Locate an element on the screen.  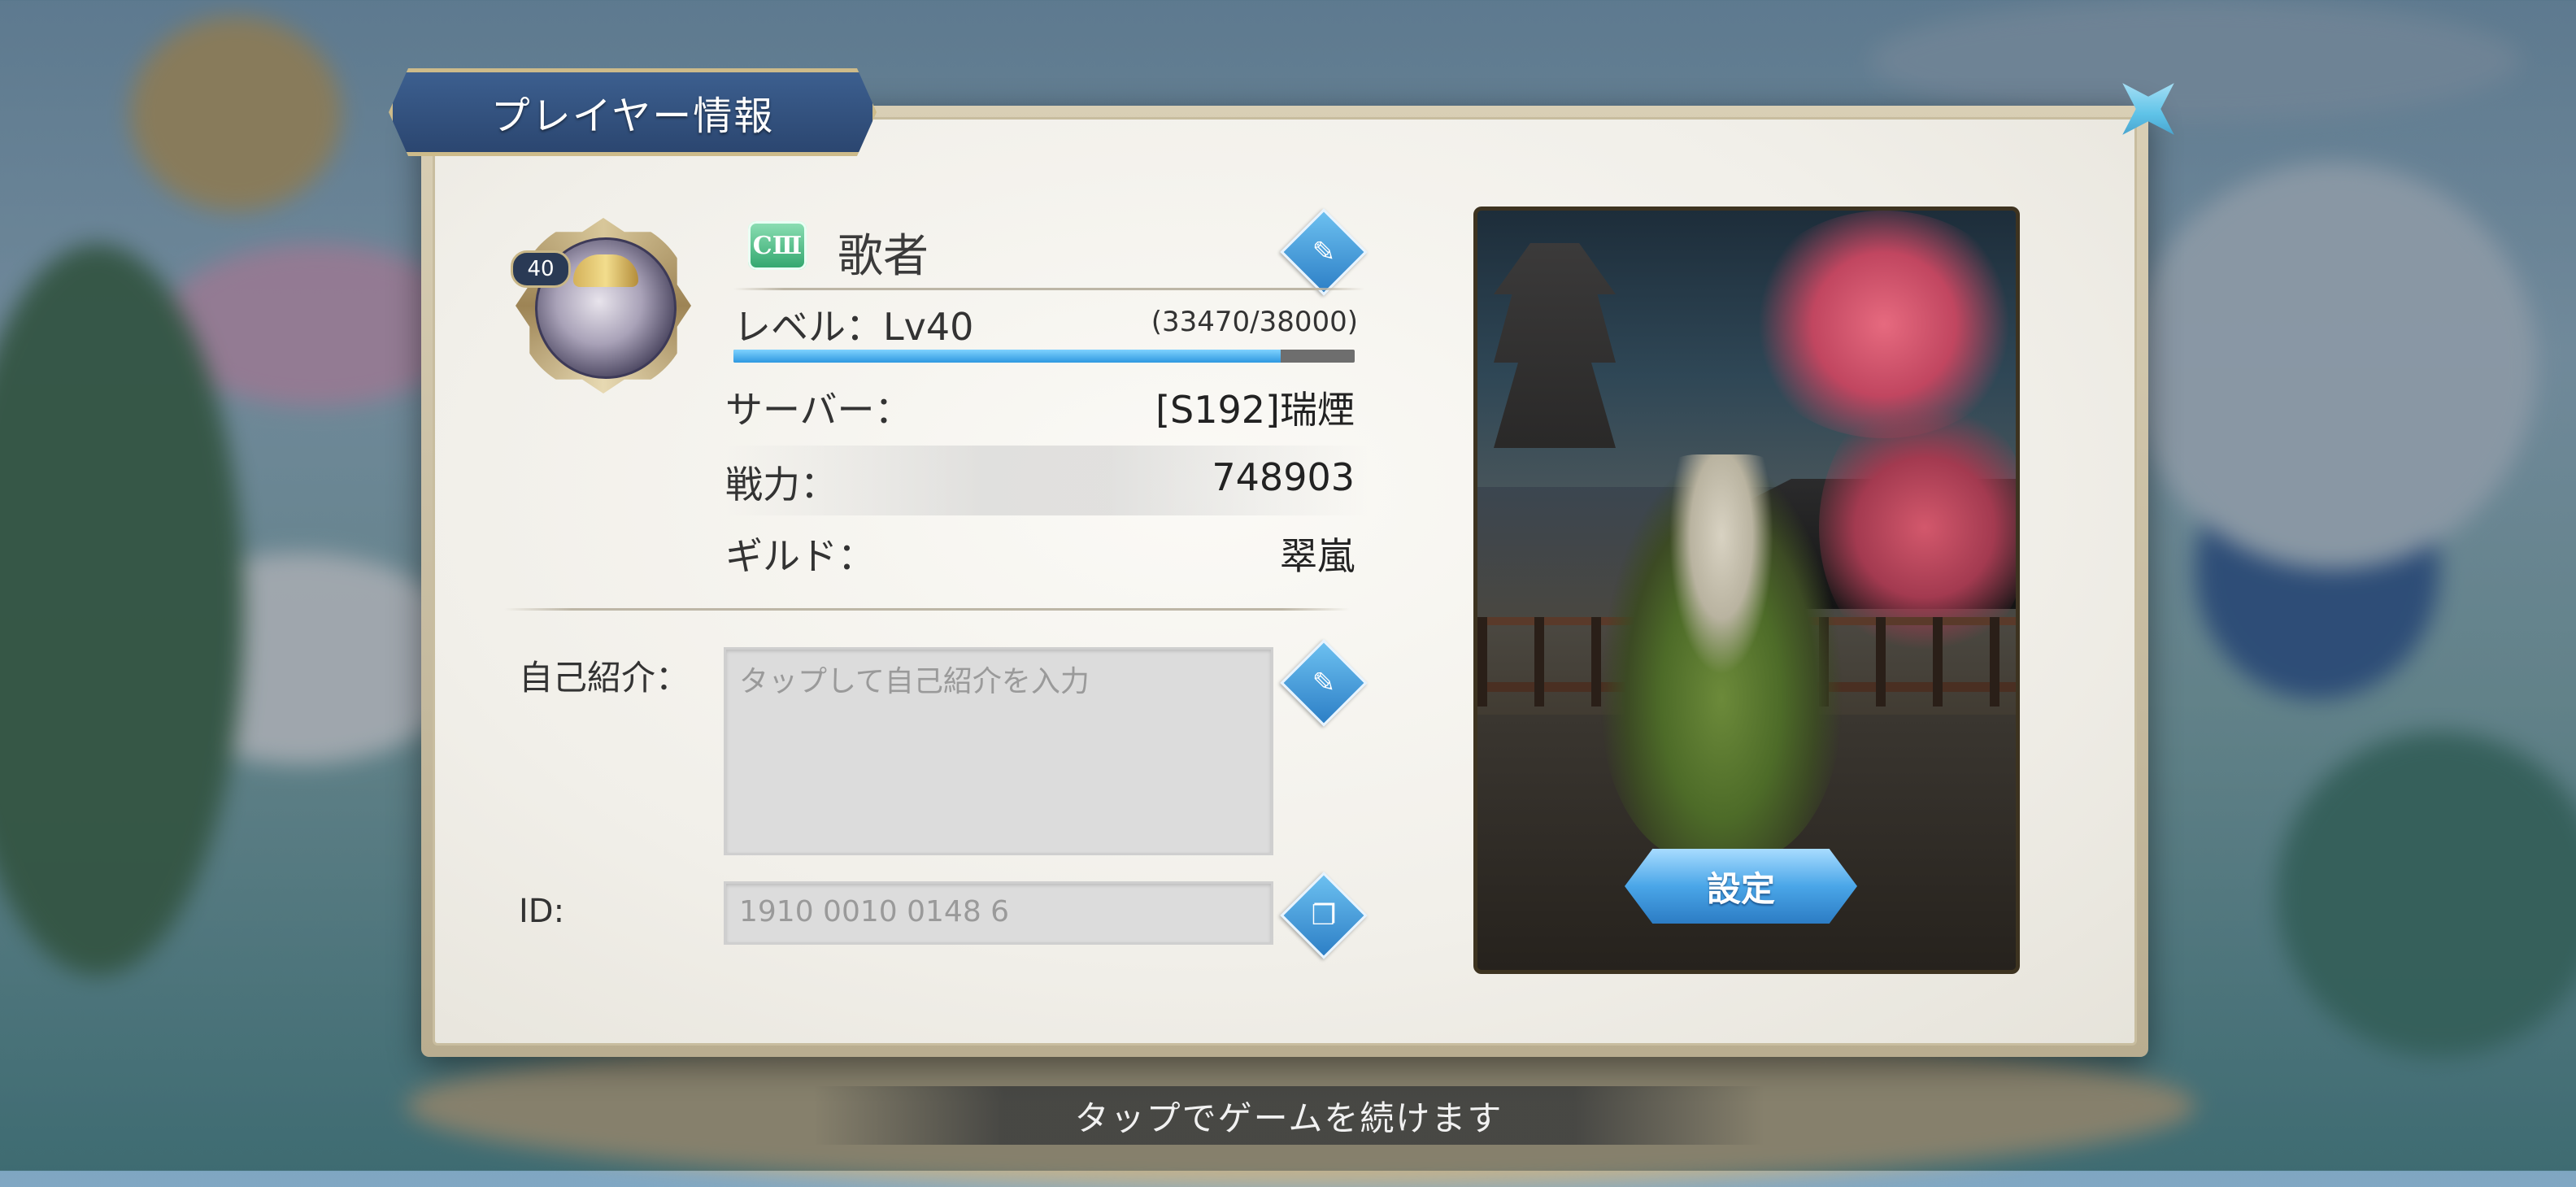
tap-to-continue-hint: タップでゲームを続けます is located at coordinates (1288, 1115).